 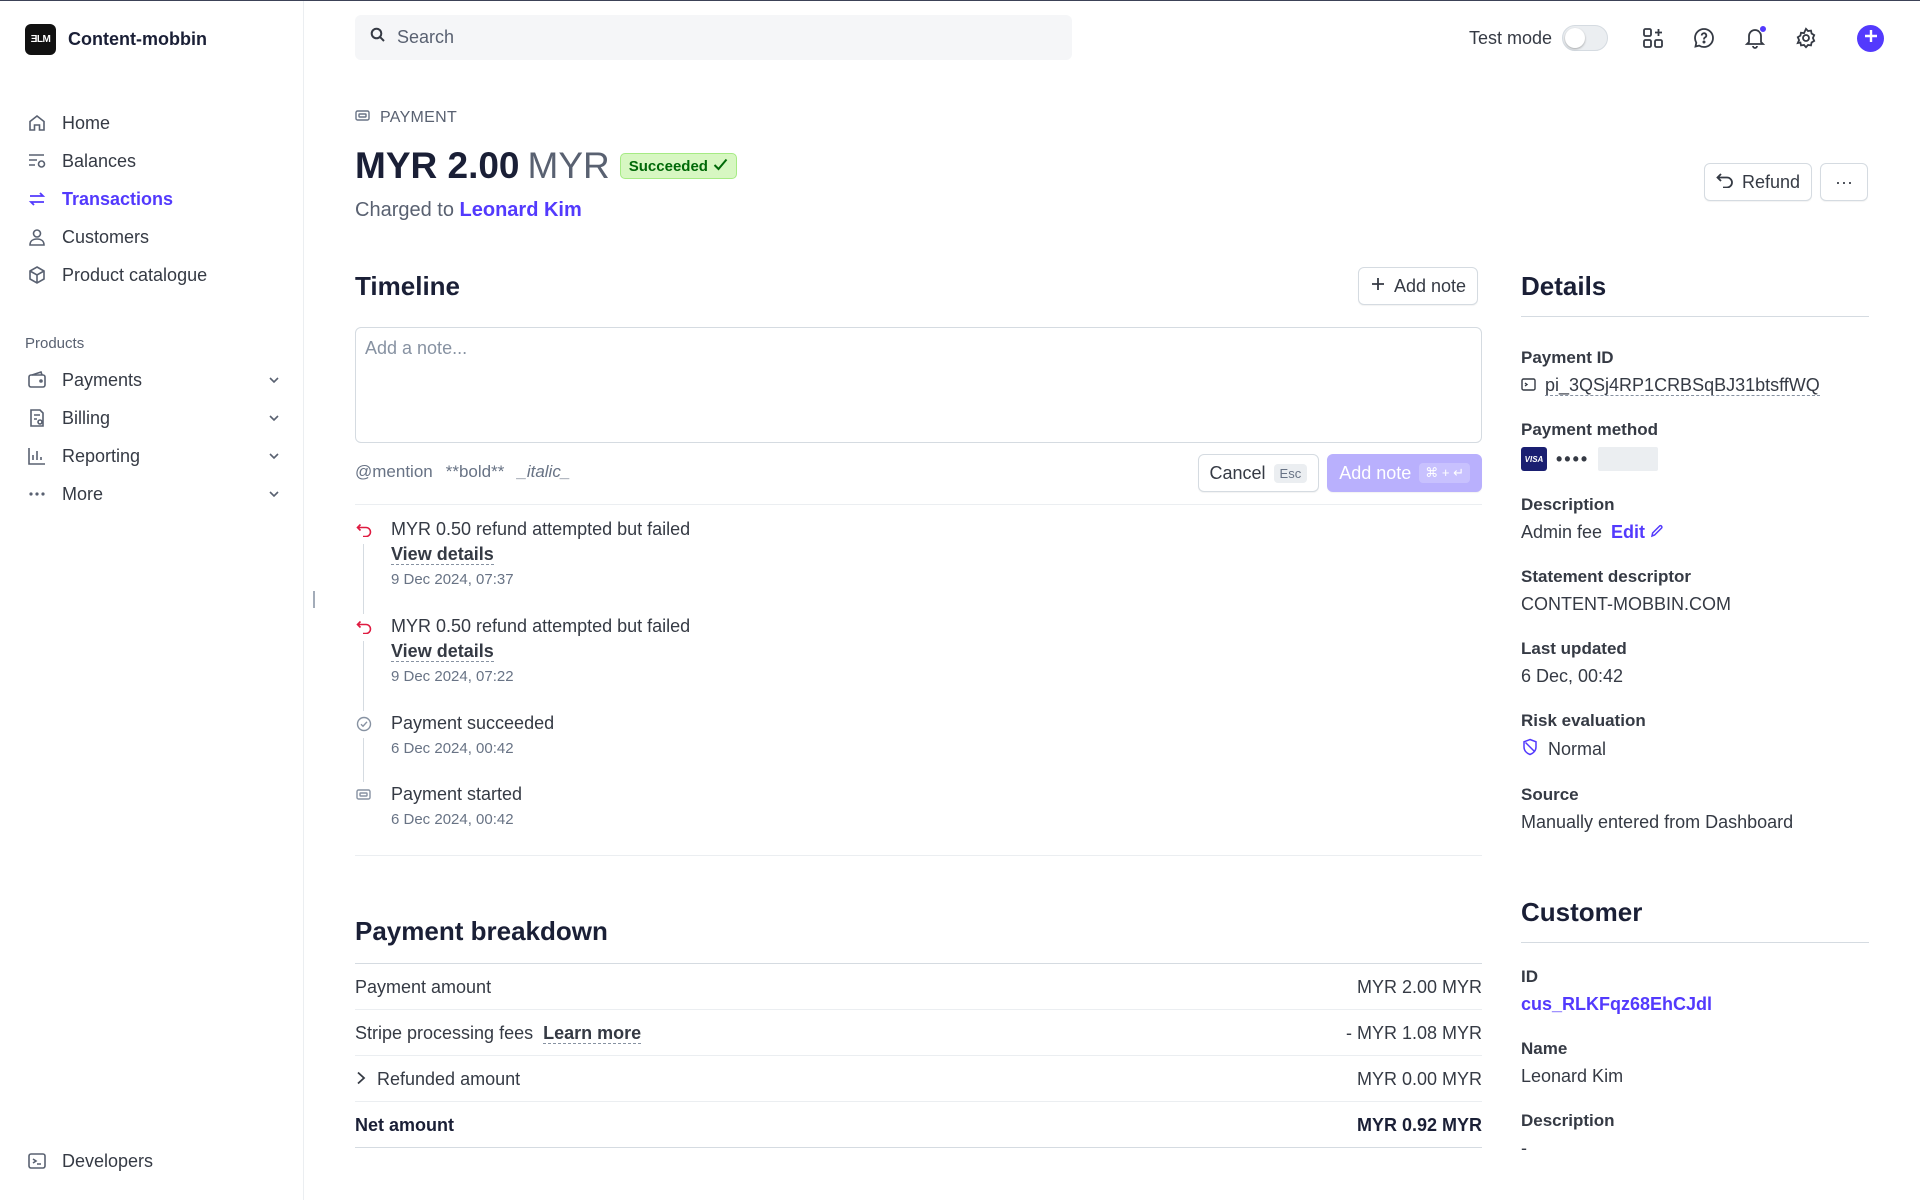 What do you see at coordinates (86, 417) in the screenshot?
I see `sidebar-item-label: Billing` at bounding box center [86, 417].